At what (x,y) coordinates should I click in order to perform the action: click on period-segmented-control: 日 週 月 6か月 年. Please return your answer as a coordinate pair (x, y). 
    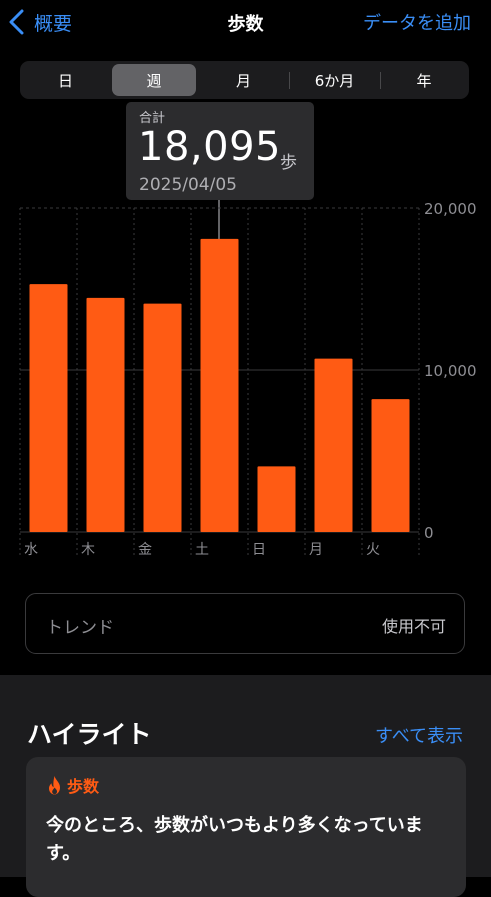
    Looking at the image, I should click on (244, 80).